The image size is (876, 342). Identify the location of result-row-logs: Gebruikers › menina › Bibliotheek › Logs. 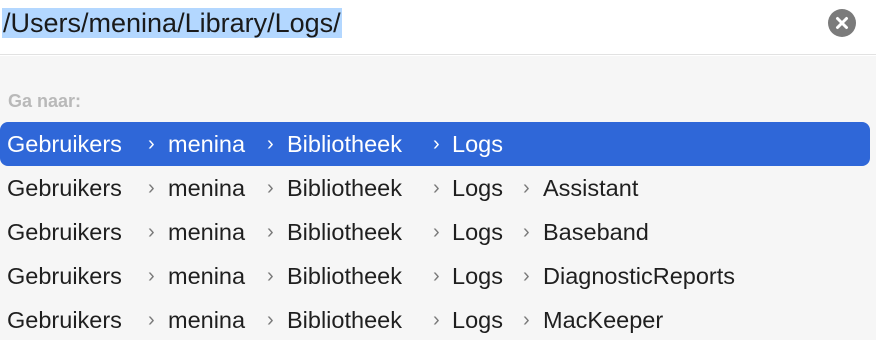
(435, 144).